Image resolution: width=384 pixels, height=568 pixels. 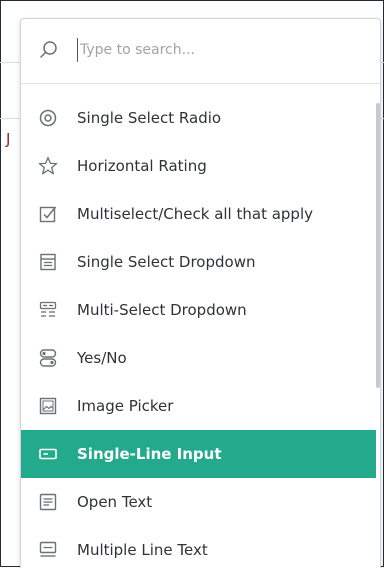 I want to click on toggle-icon, so click(x=48, y=358).